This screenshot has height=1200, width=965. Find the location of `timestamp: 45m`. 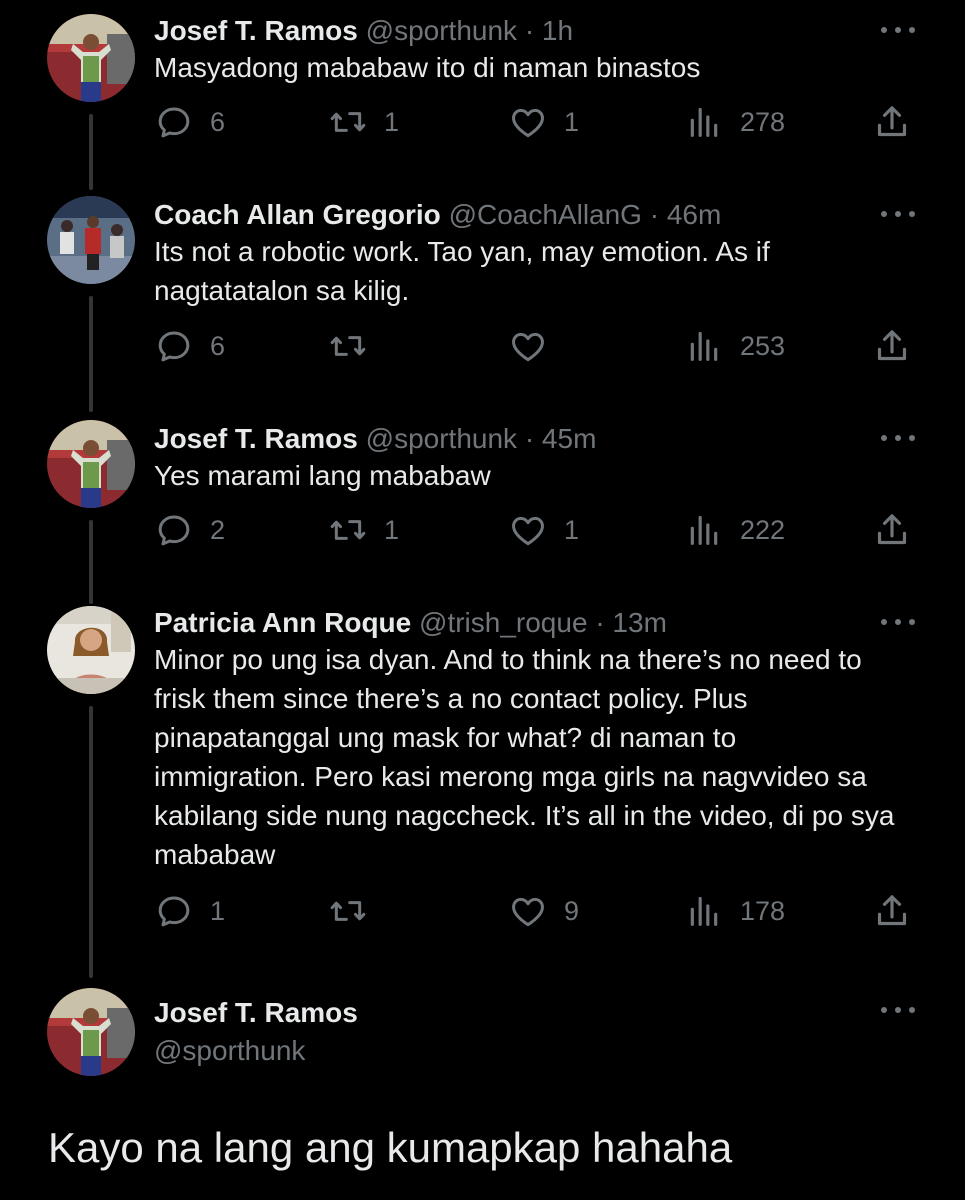

timestamp: 45m is located at coordinates (569, 438).